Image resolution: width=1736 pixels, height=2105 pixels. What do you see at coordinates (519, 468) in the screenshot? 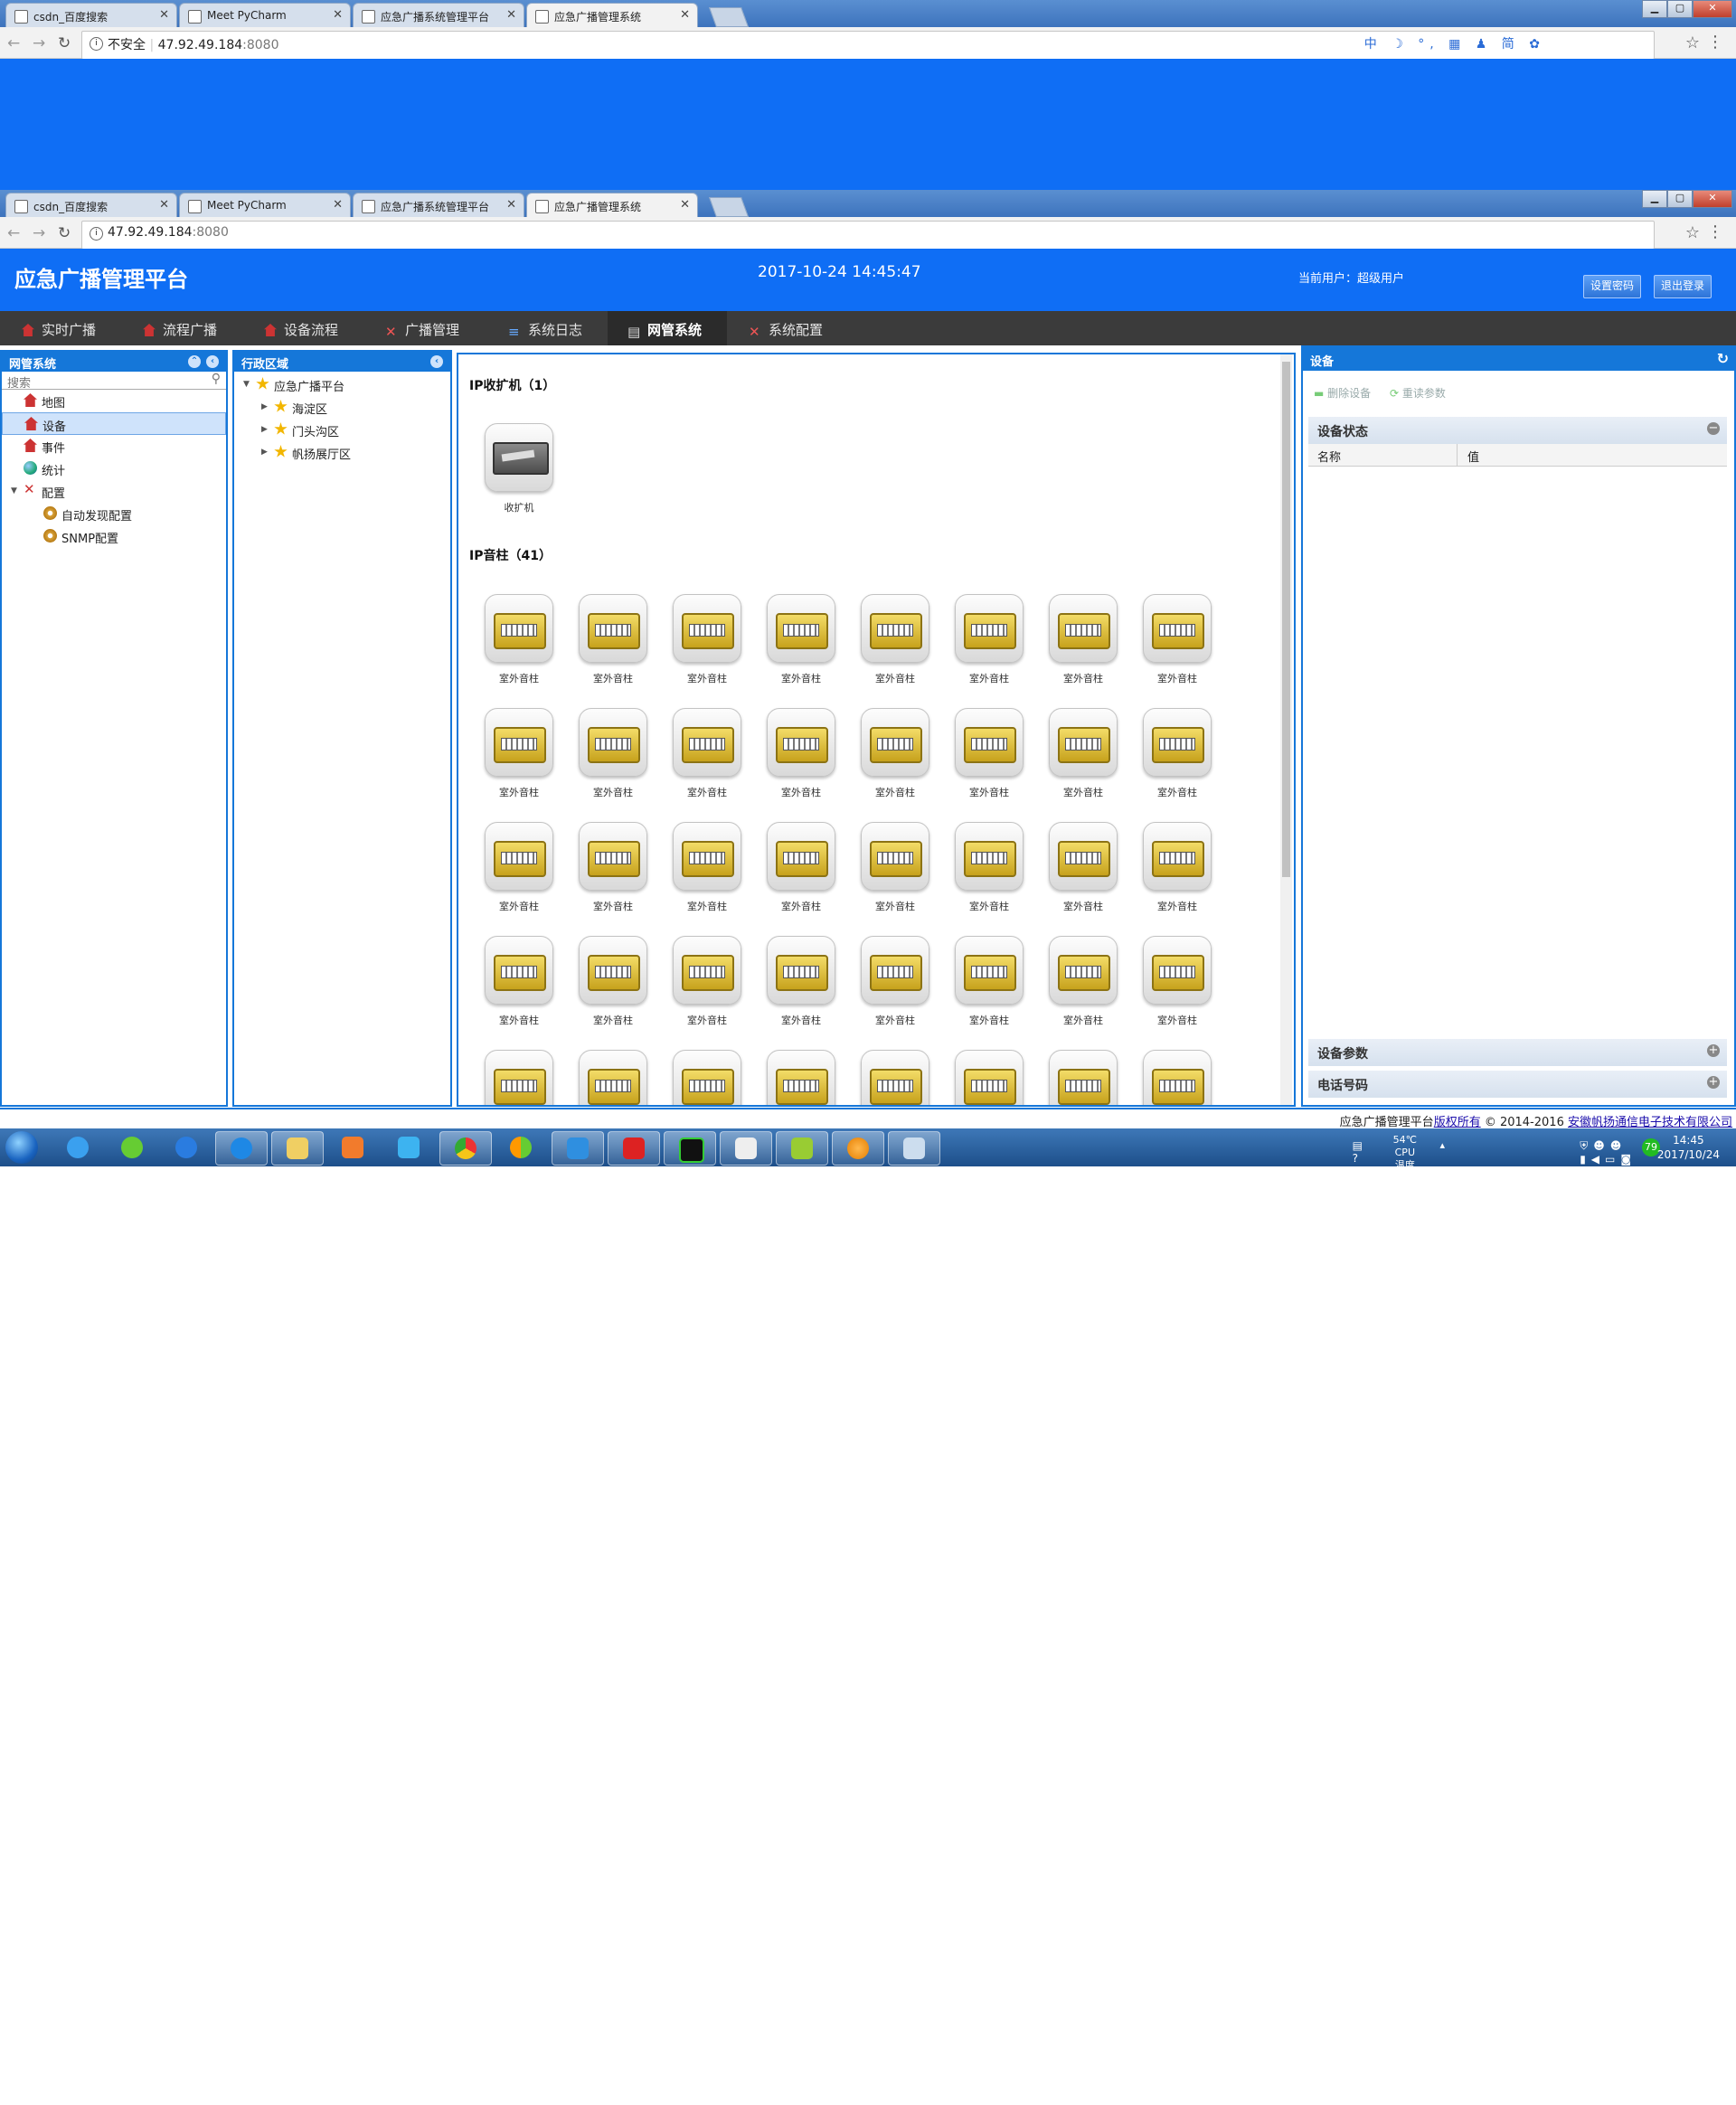
I see `device-receiver: 收扩机` at bounding box center [519, 468].